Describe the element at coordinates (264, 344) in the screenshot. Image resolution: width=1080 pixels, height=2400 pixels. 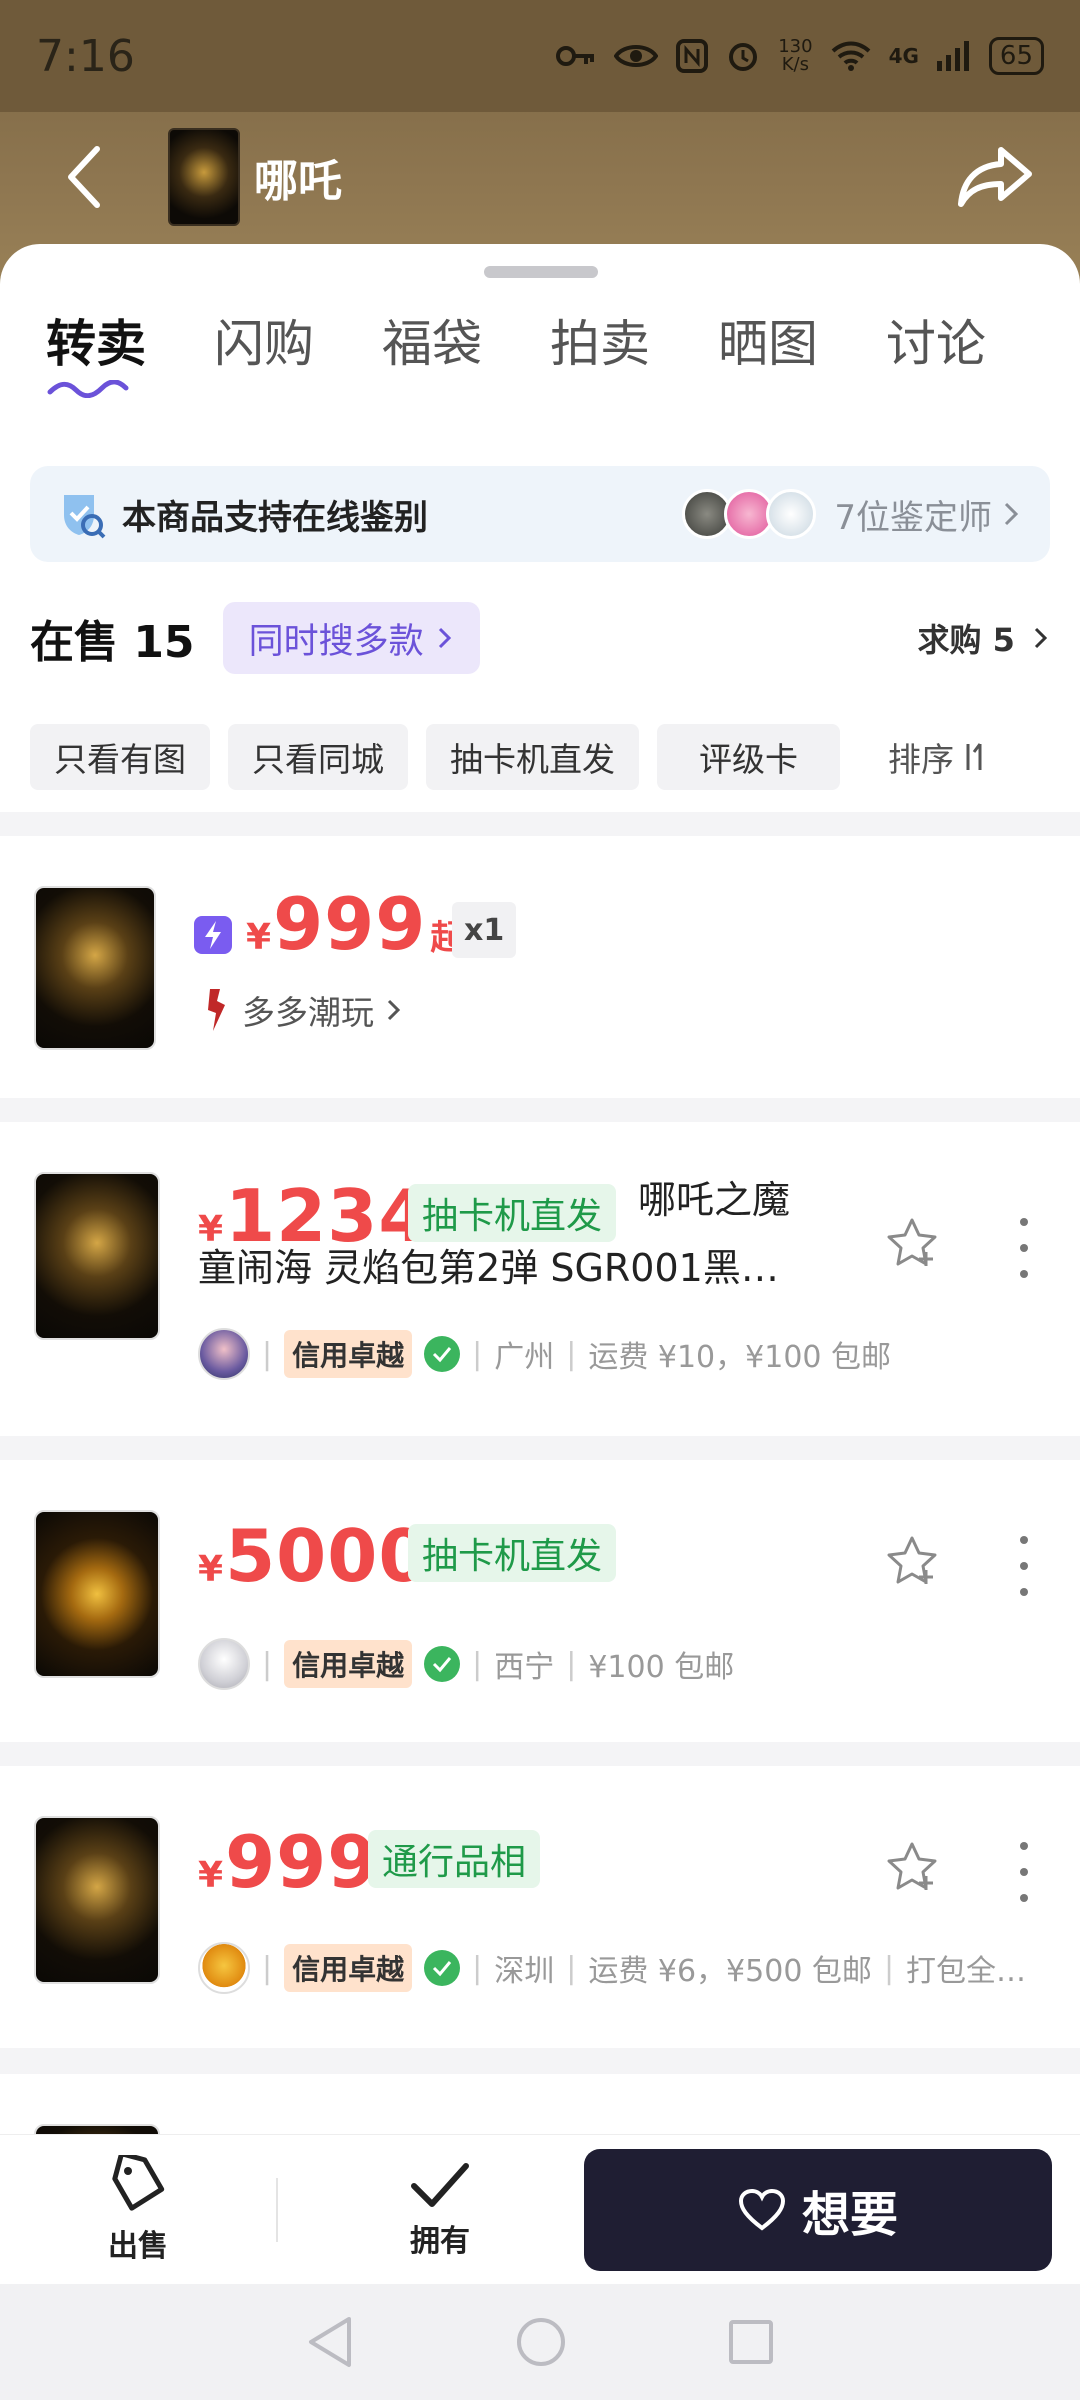
I see `tab-label: 闪购` at that location.